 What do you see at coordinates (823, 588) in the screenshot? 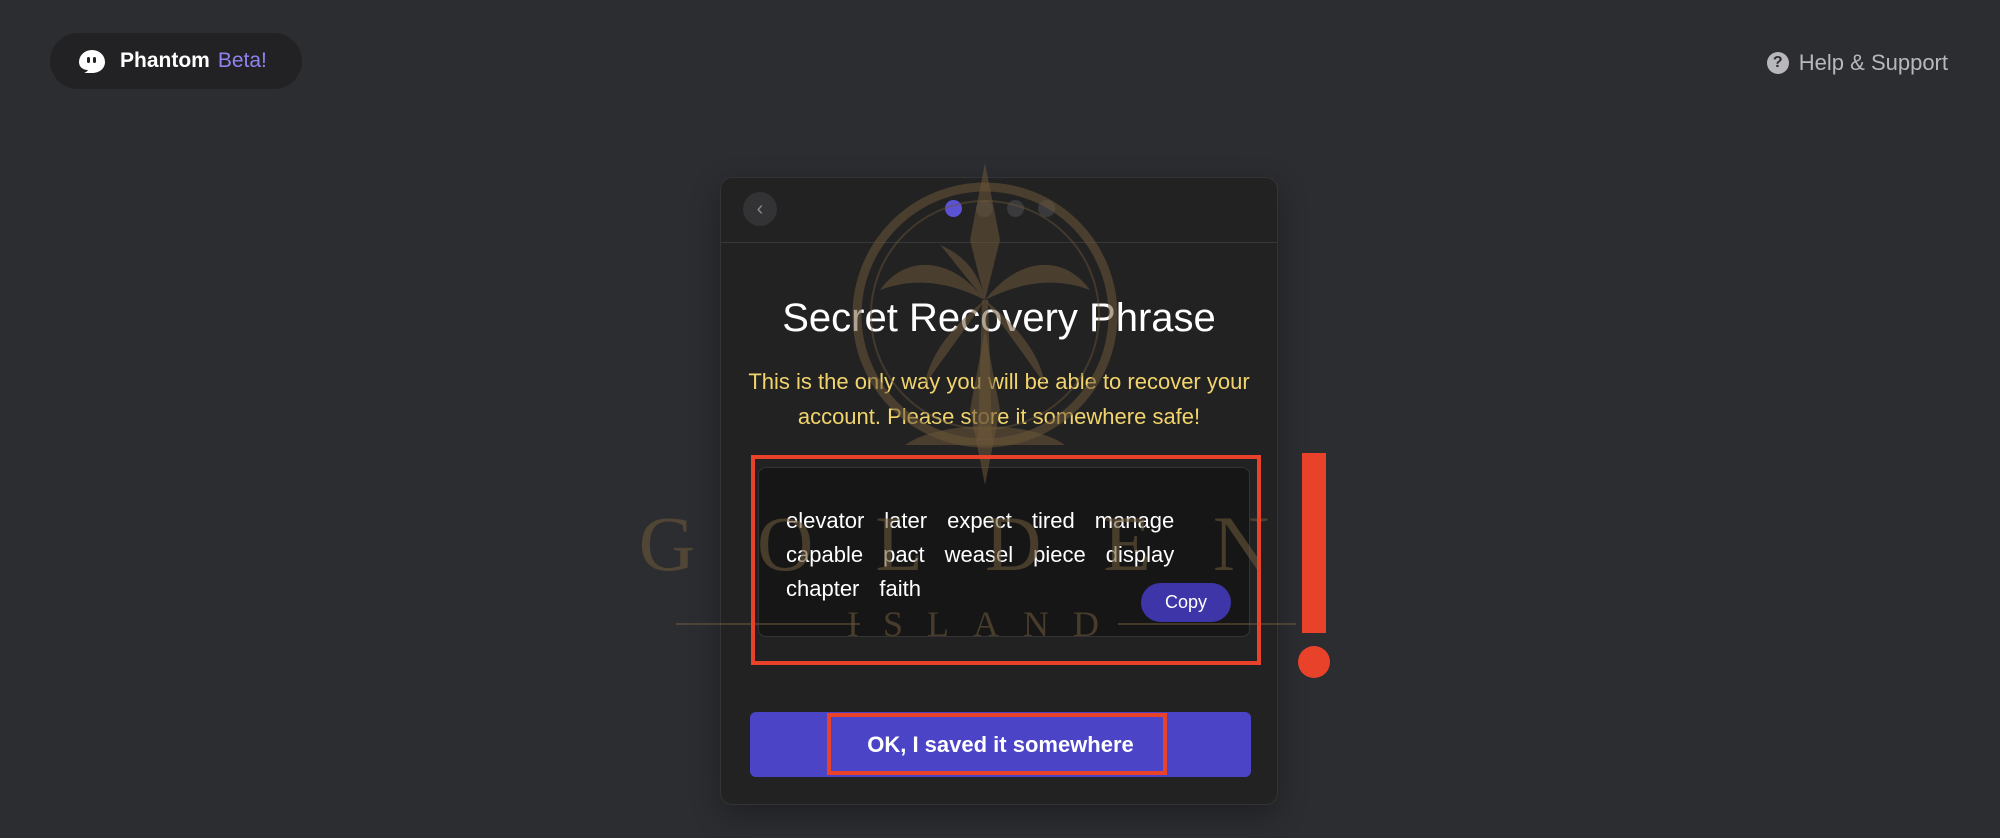
I see `phrase-word: chapter` at bounding box center [823, 588].